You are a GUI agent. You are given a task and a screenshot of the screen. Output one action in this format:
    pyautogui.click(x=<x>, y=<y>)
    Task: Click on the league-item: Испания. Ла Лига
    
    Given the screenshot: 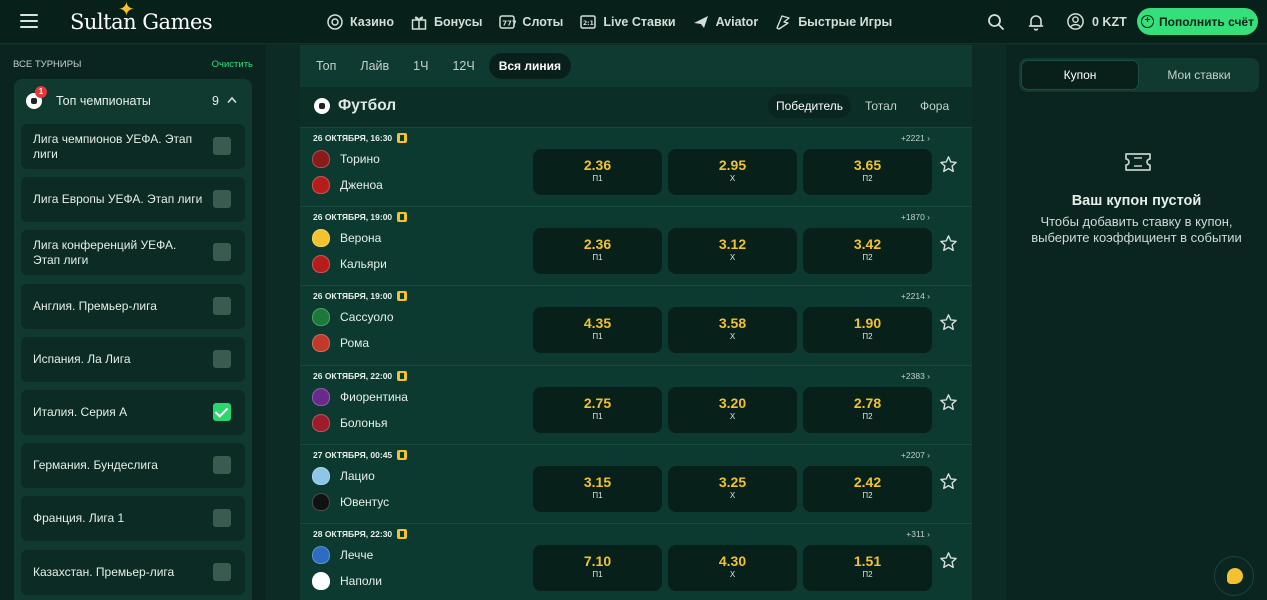 What is the action you would take?
    pyautogui.click(x=133, y=359)
    